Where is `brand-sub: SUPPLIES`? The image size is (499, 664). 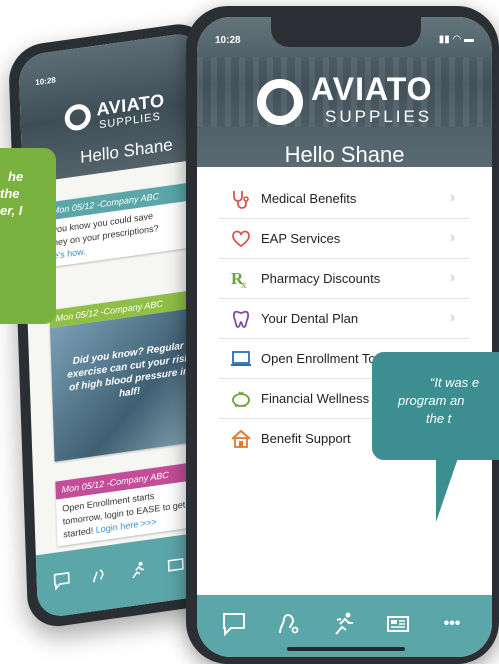
brand-sub: SUPPLIES is located at coordinates (379, 116).